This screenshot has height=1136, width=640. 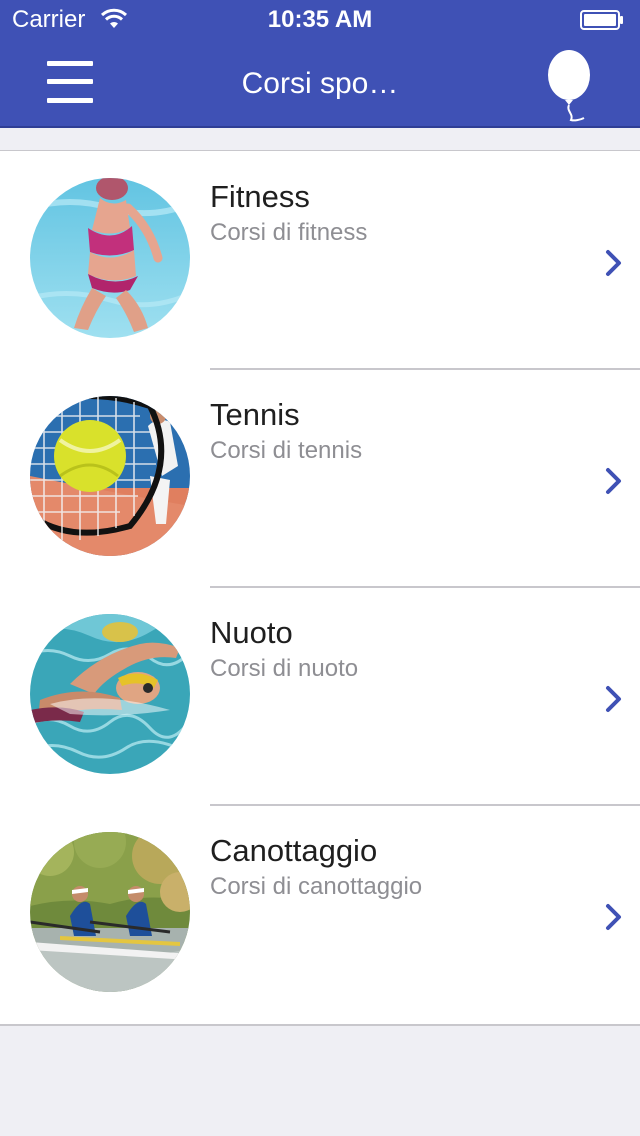 I want to click on menu-icon, so click(x=70, y=82).